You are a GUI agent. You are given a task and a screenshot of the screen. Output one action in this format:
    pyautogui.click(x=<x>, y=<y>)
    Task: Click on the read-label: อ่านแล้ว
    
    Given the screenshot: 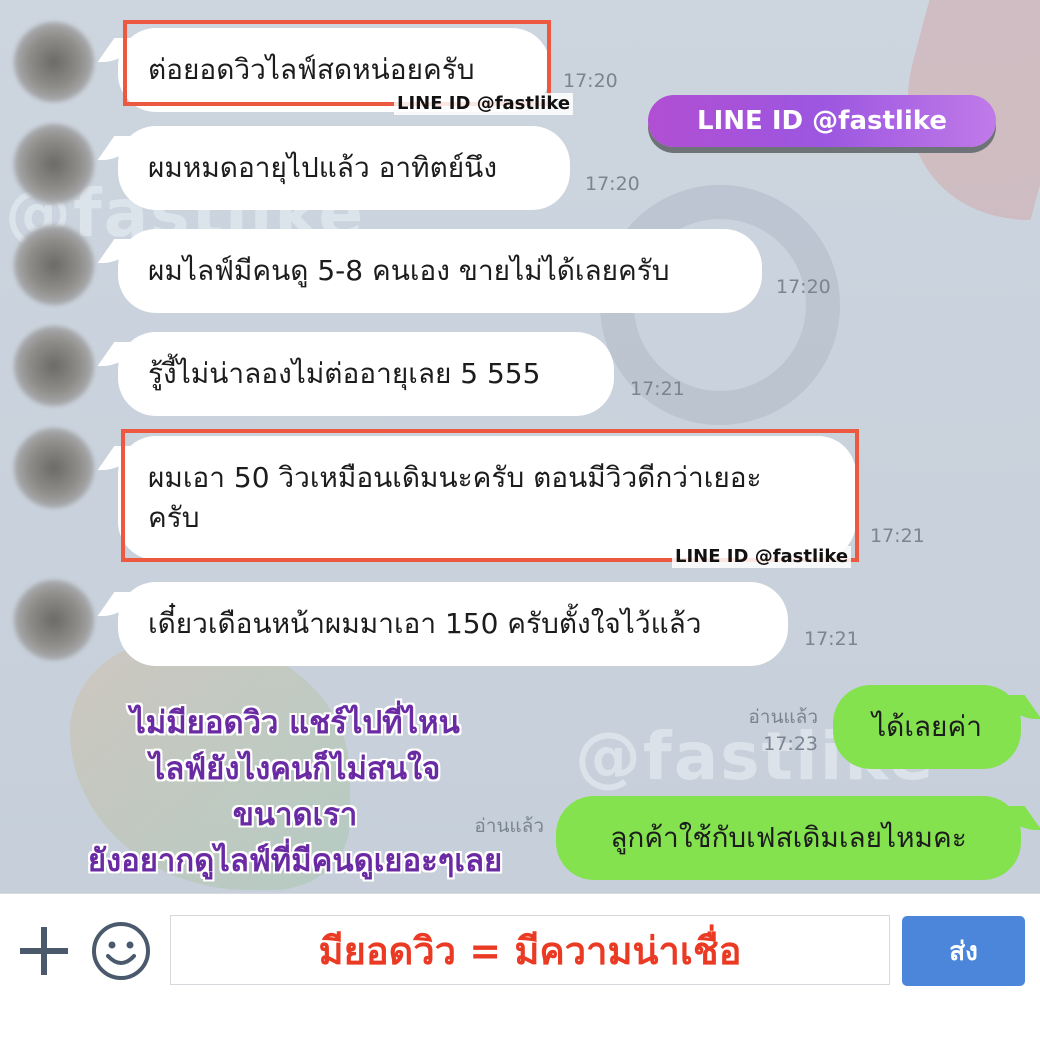 What is the action you would take?
    pyautogui.click(x=783, y=717)
    